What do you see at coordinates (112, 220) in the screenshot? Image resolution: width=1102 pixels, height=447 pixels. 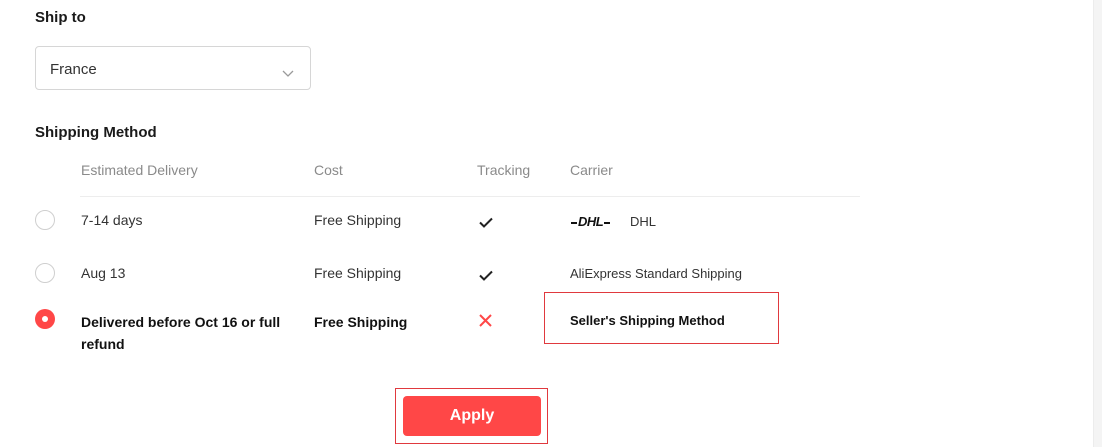 I see `delivery-estimate: 7-14 days` at bounding box center [112, 220].